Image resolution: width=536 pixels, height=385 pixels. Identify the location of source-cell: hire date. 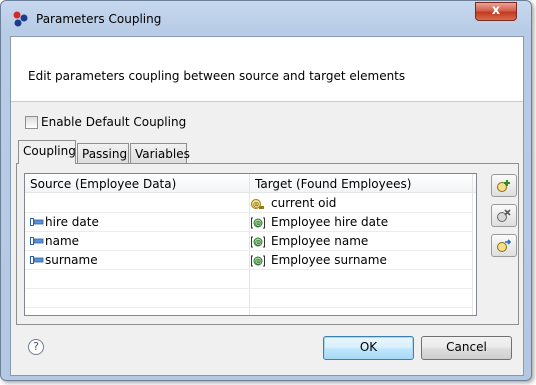
(135, 223).